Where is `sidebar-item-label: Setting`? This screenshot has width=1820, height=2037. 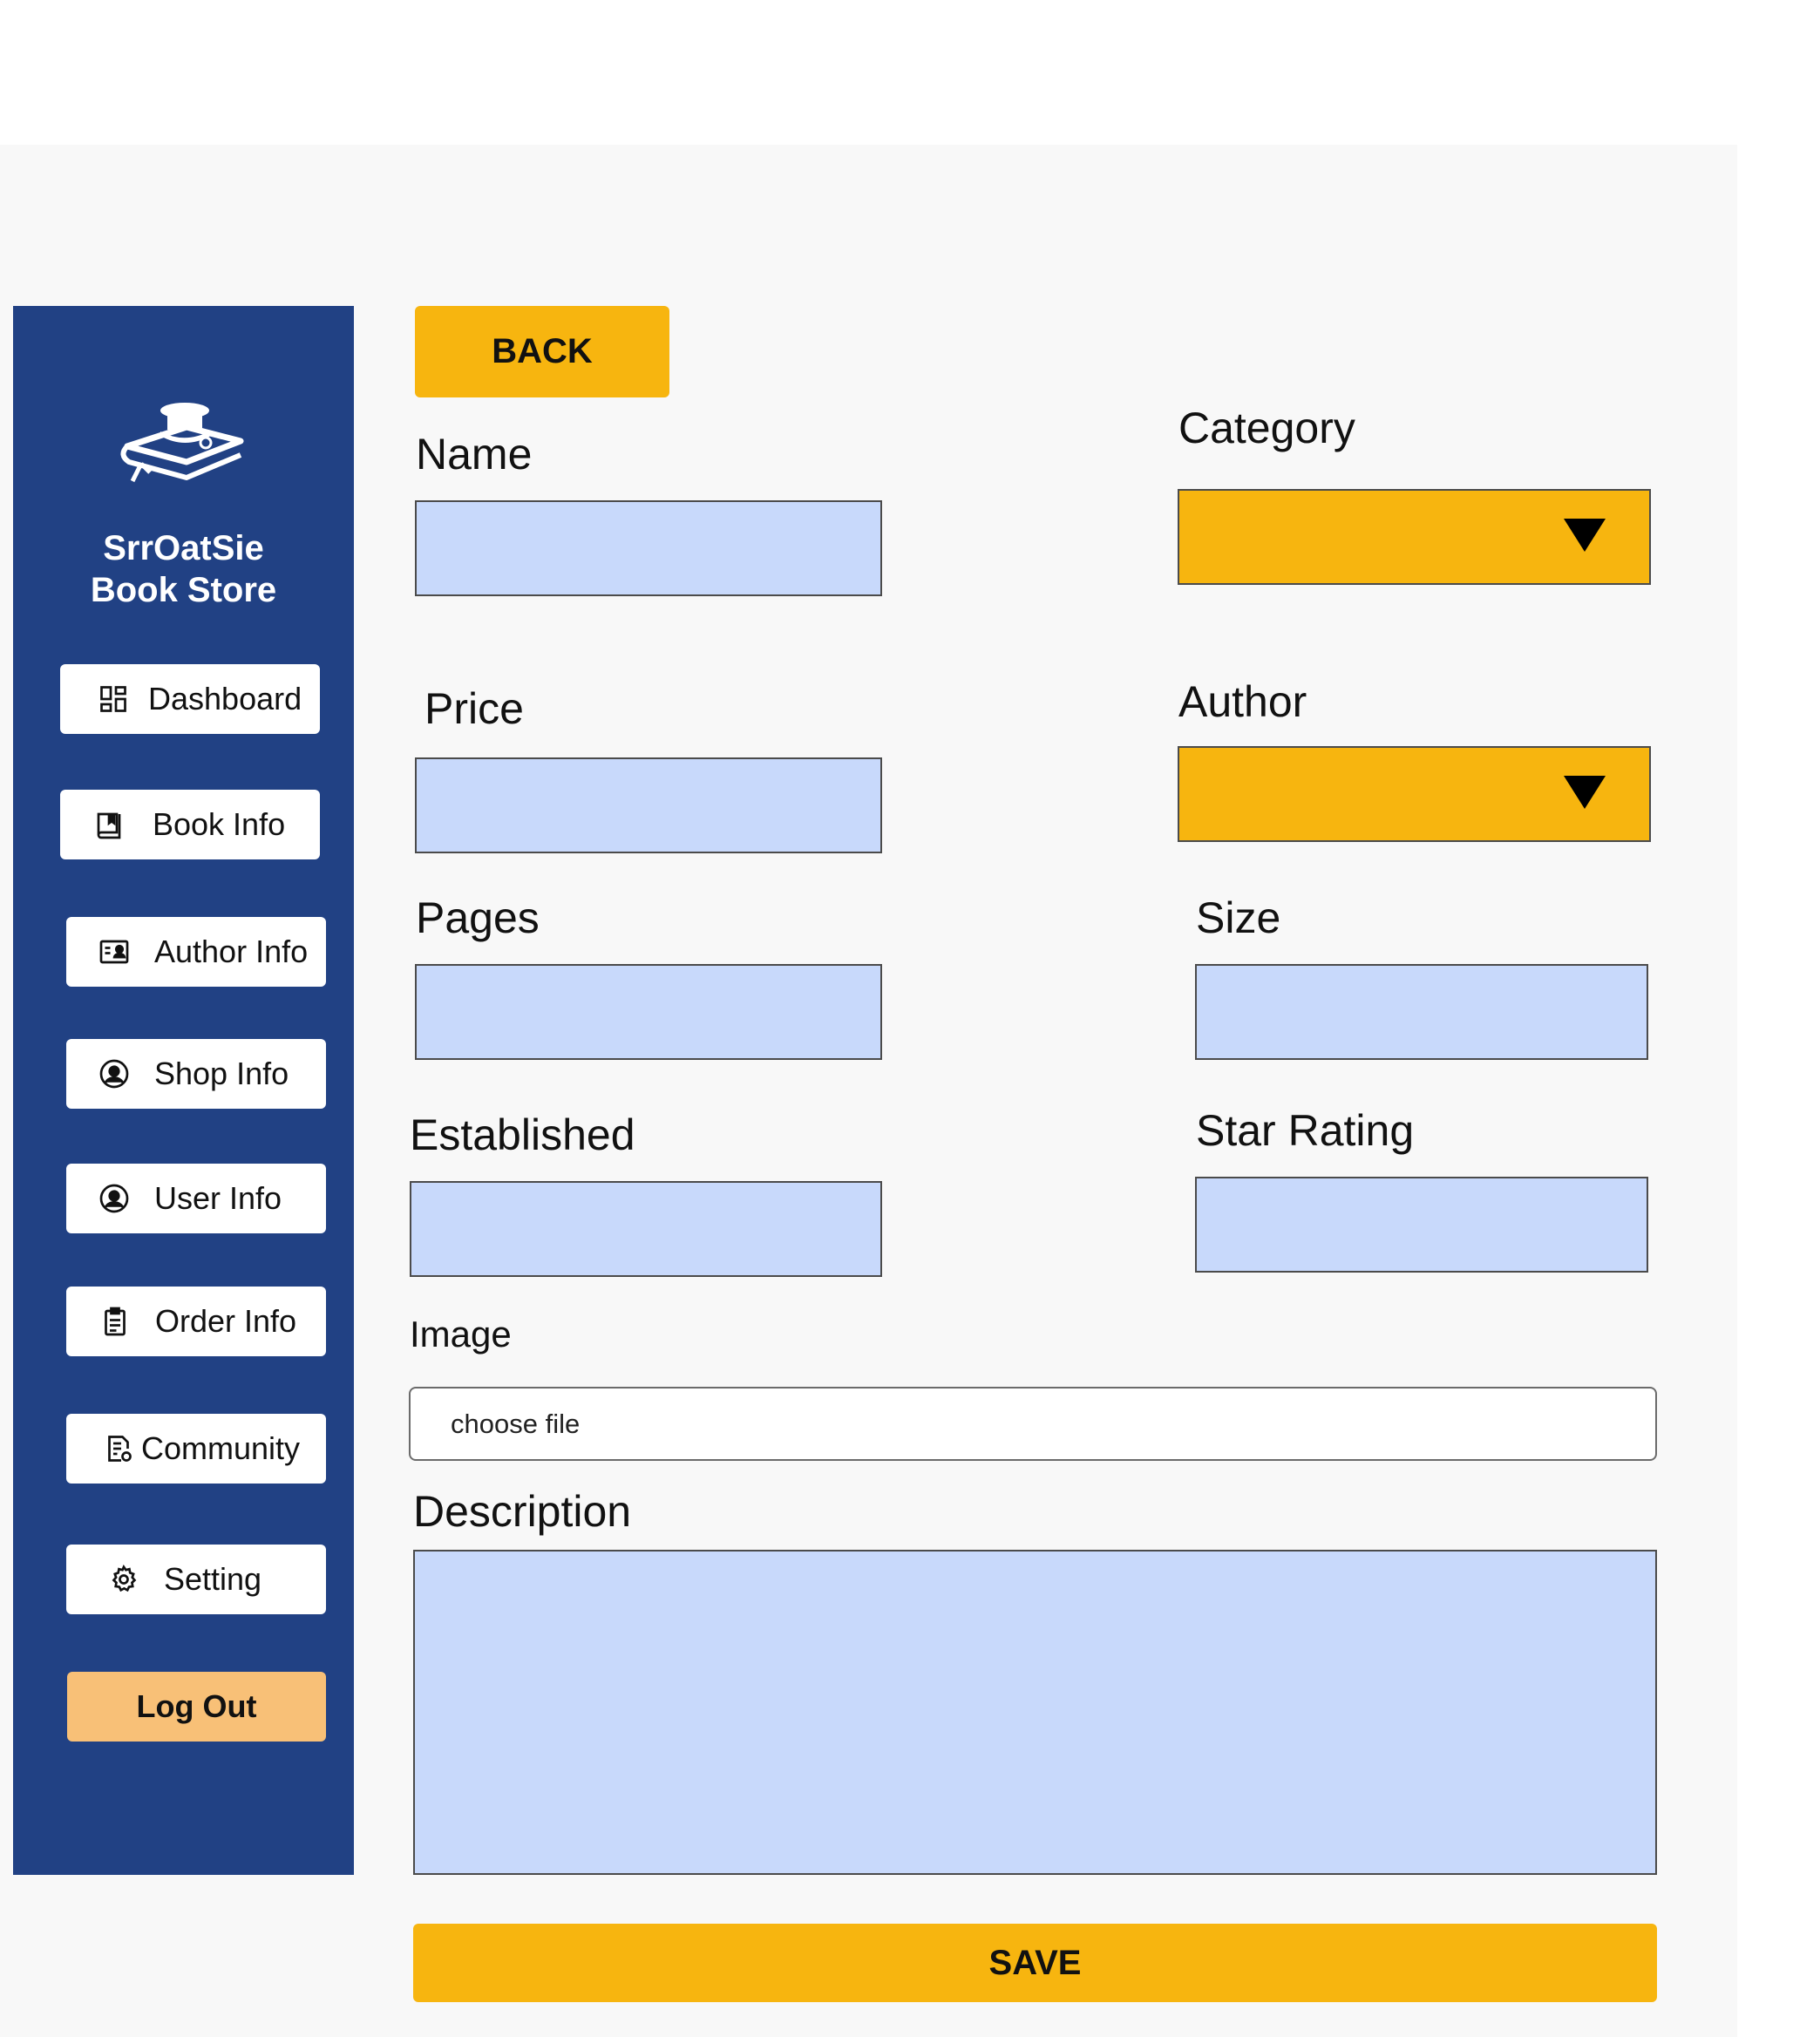 sidebar-item-label: Setting is located at coordinates (213, 1579).